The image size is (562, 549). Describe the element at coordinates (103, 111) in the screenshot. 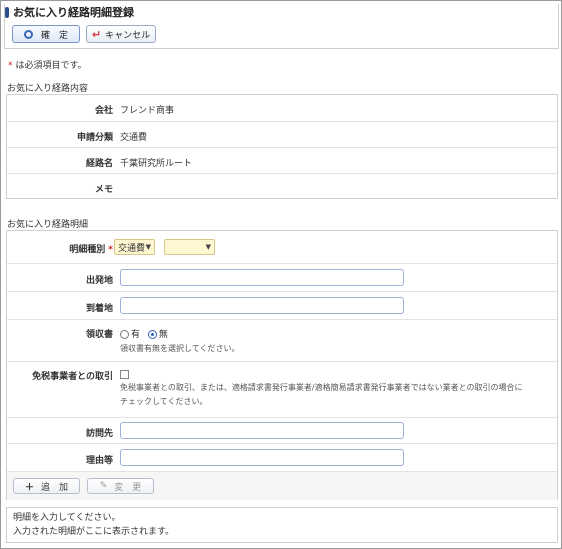

I see `company-label: 会社` at that location.